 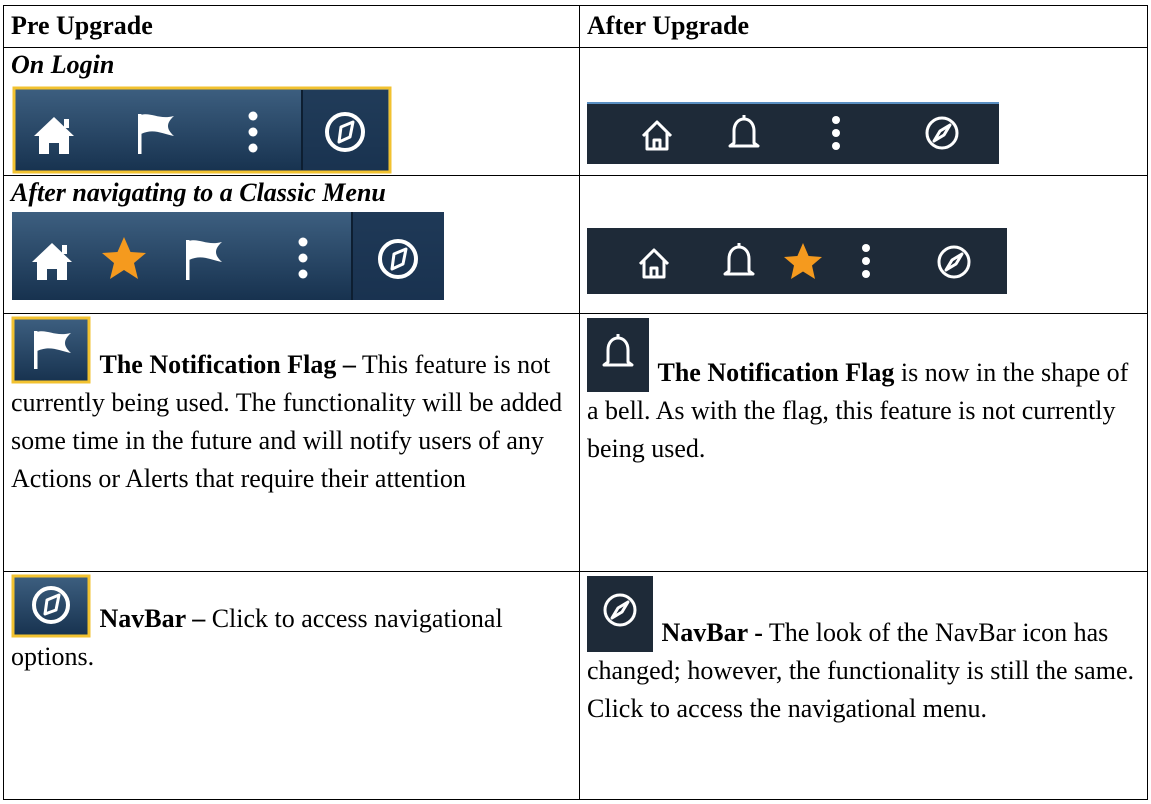 What do you see at coordinates (863, 133) in the screenshot?
I see `after-toolbar-login` at bounding box center [863, 133].